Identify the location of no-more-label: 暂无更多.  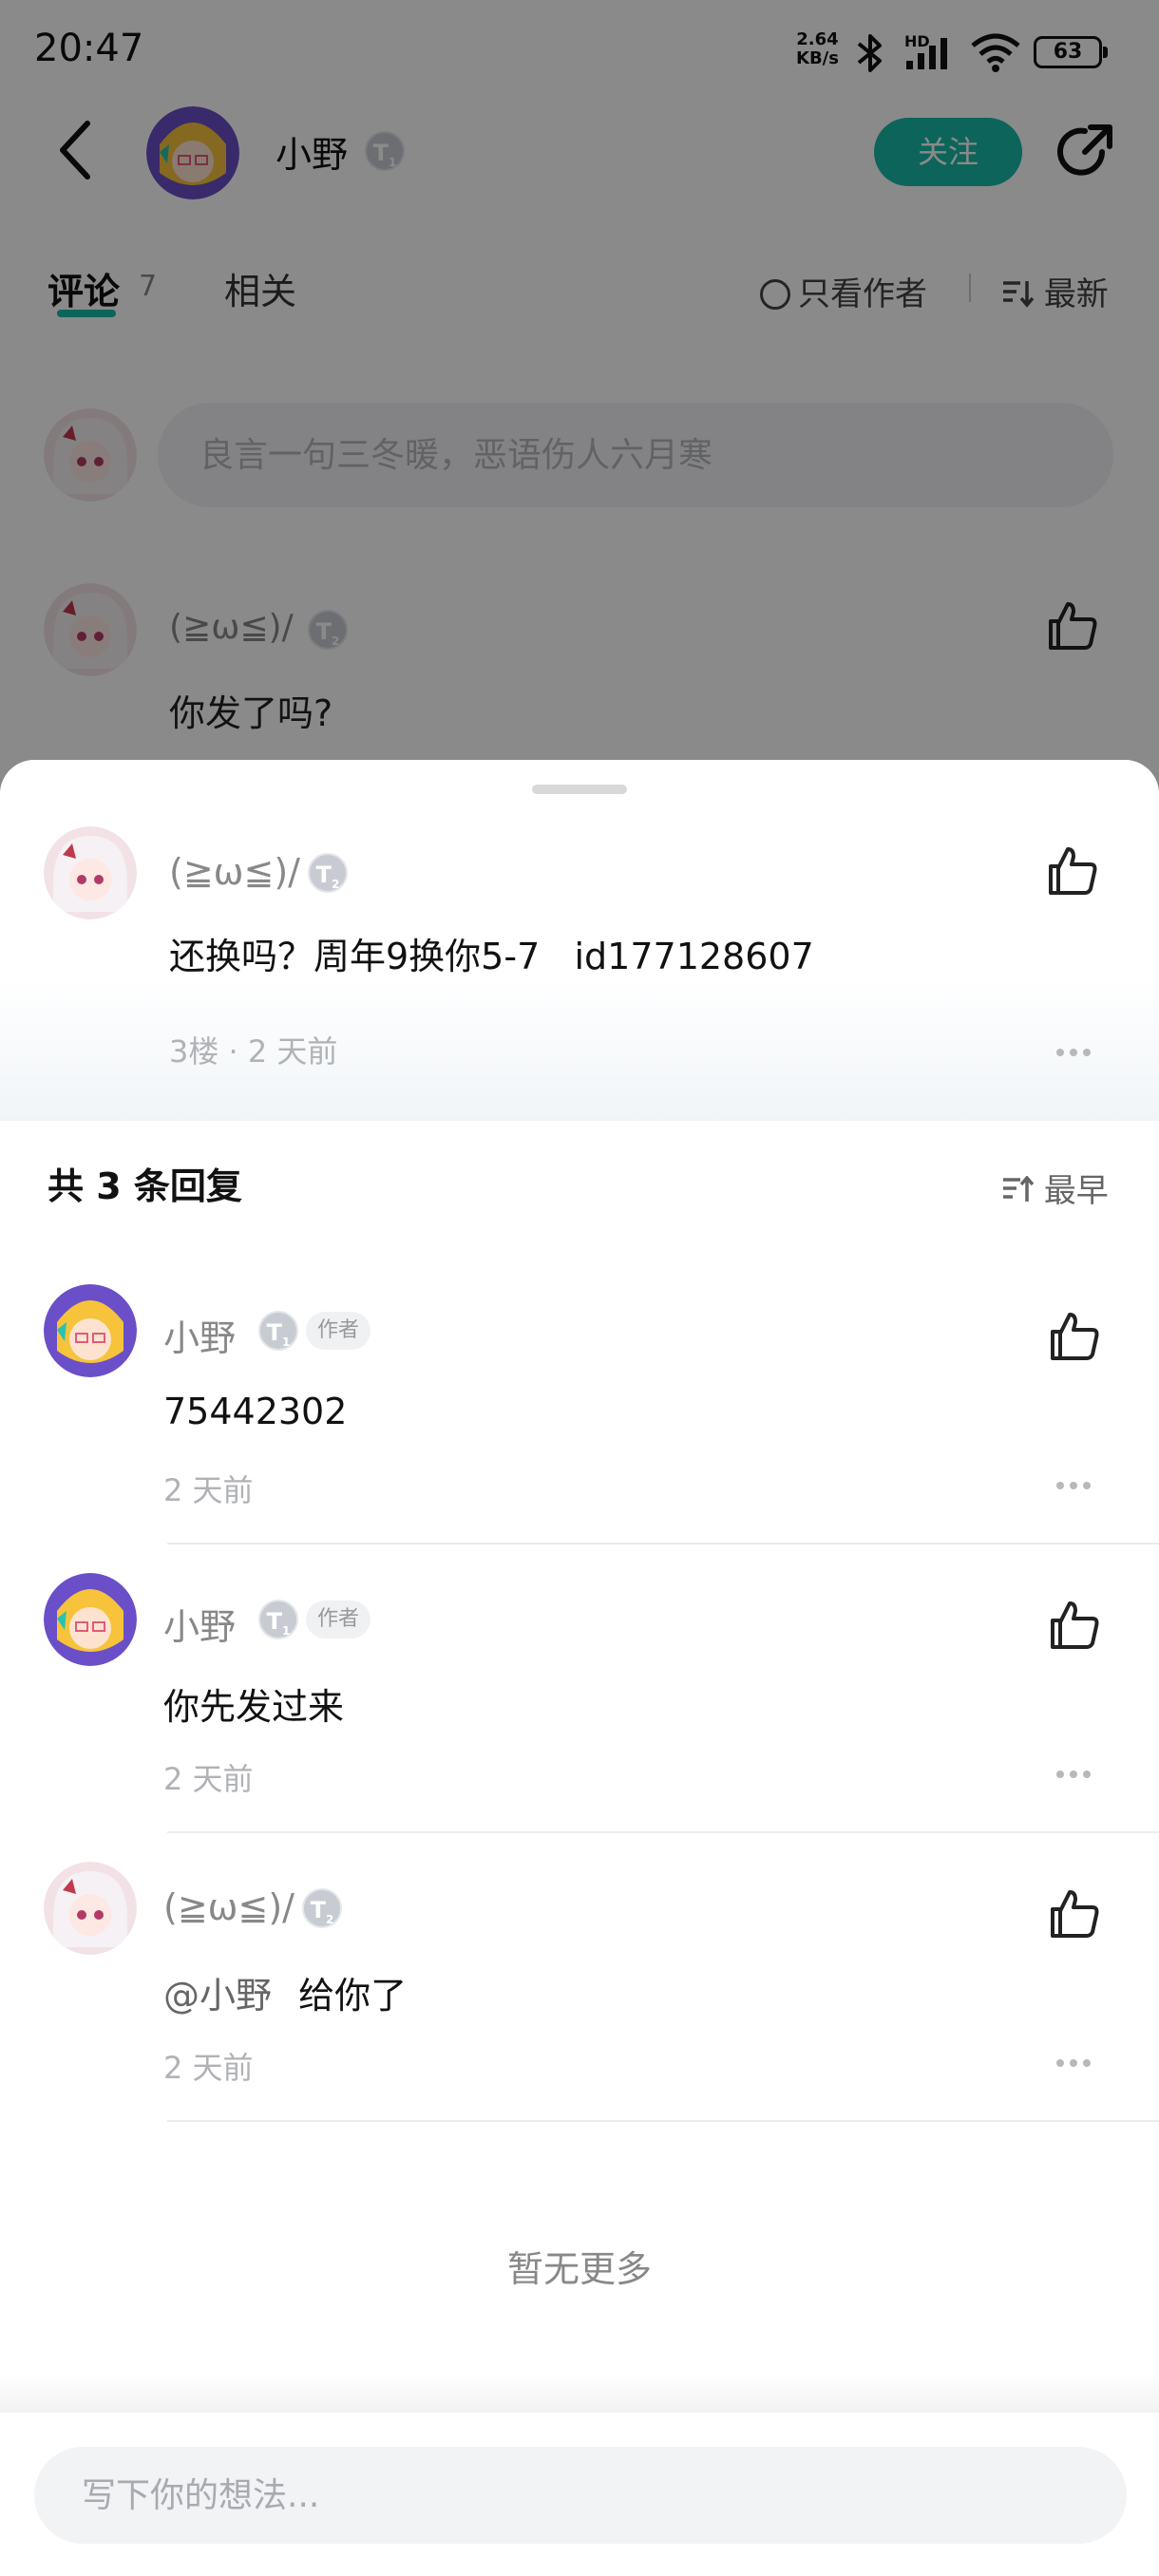
(579, 2269).